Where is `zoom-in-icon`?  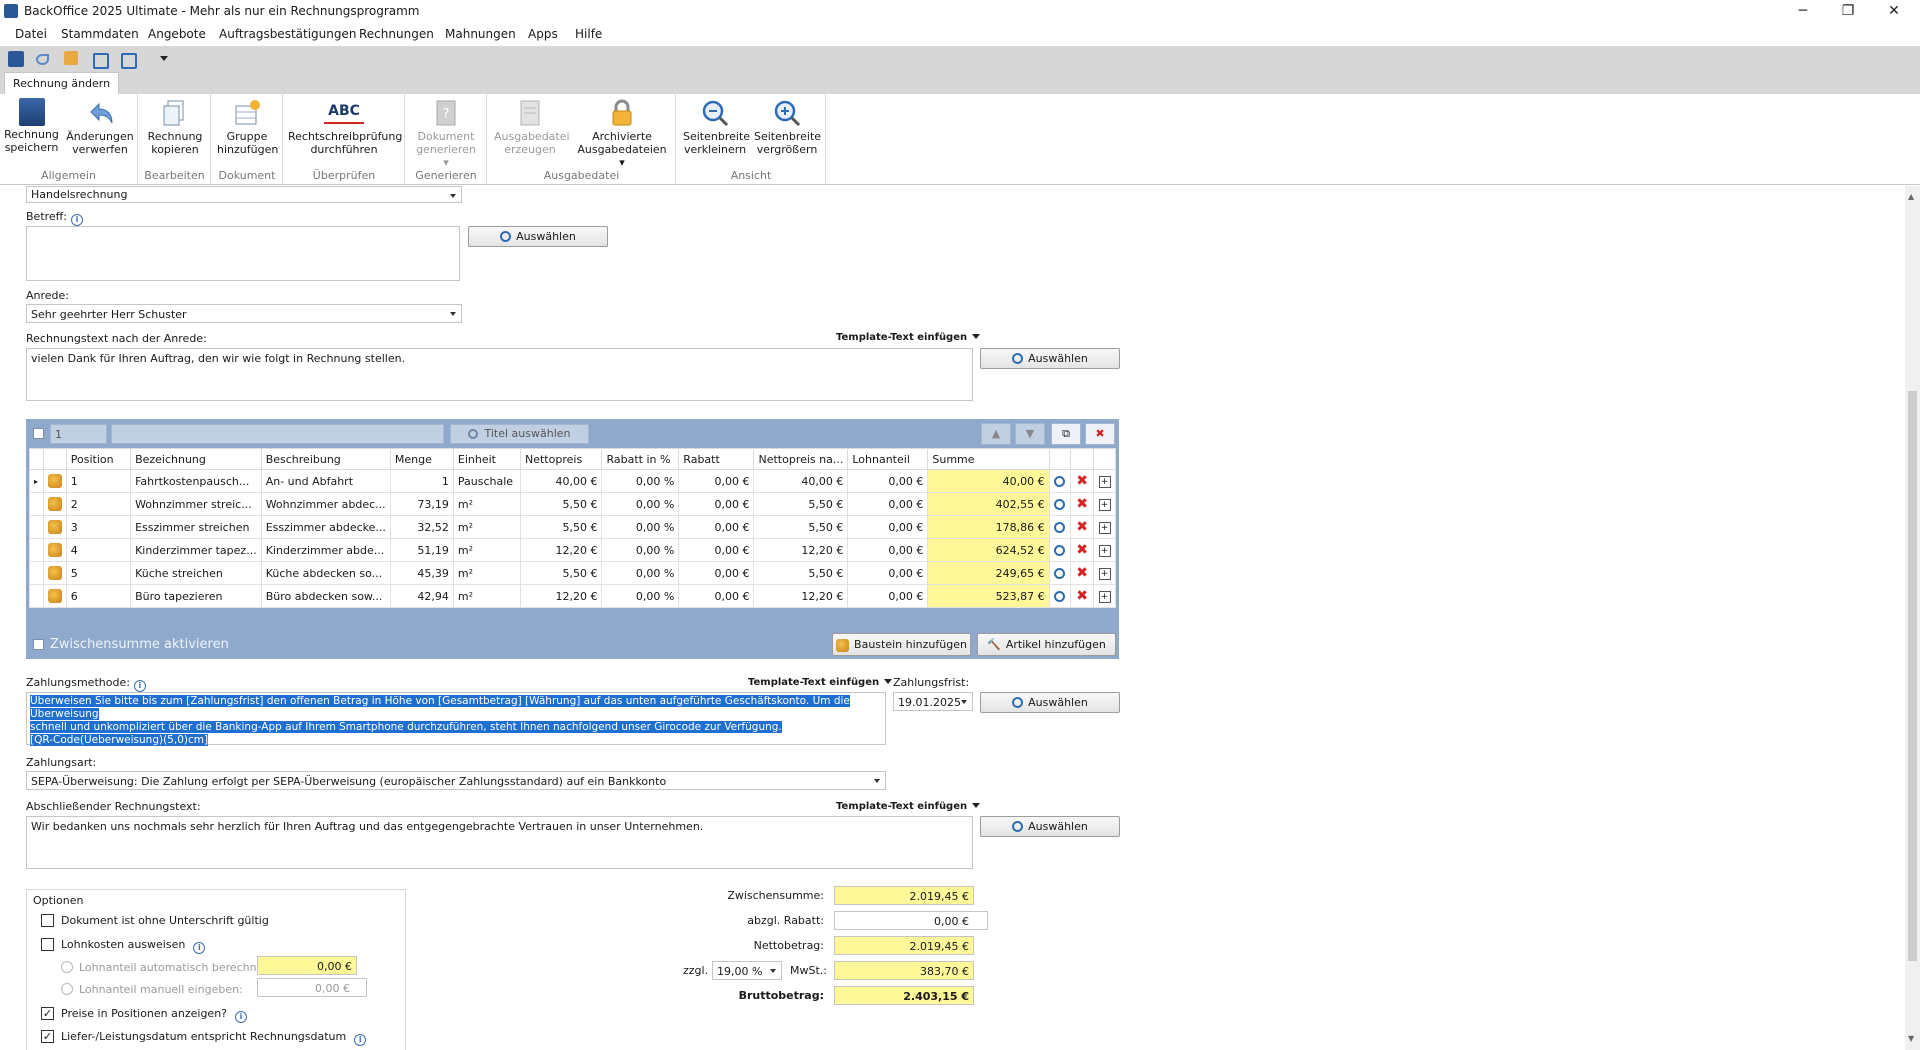 zoom-in-icon is located at coordinates (129, 61).